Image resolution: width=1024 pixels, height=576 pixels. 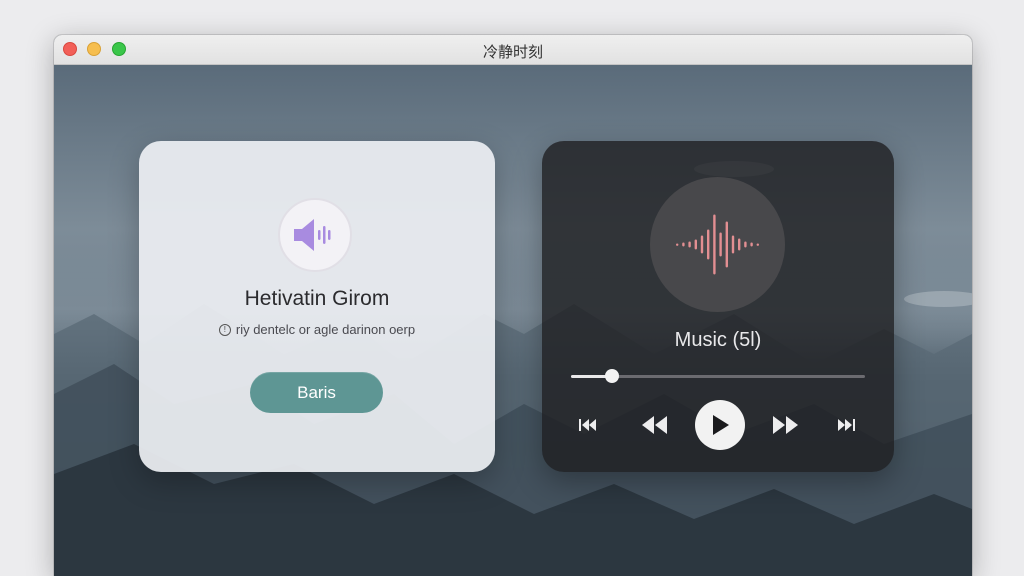 I want to click on title-bar: 冷静时刻, so click(x=513, y=50).